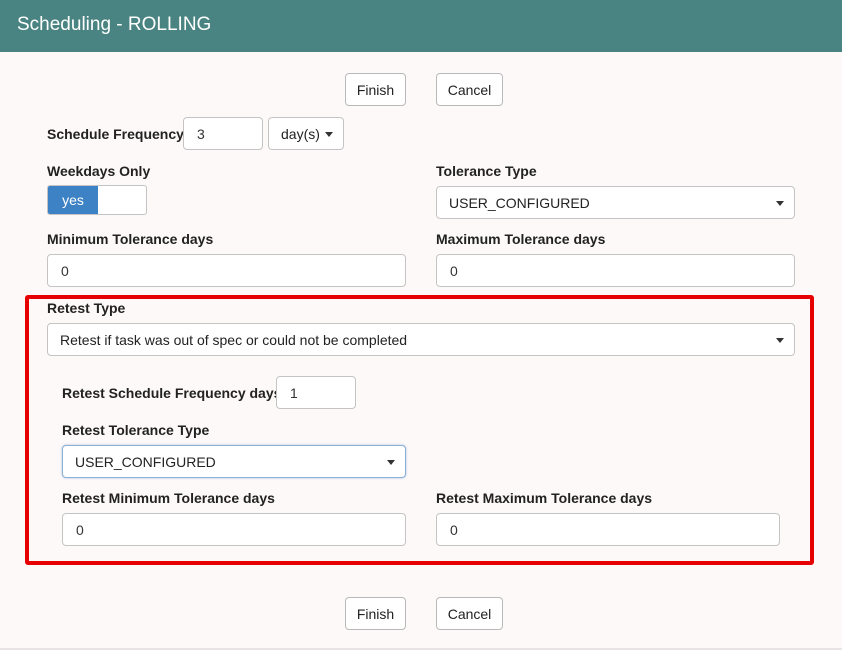  What do you see at coordinates (486, 171) in the screenshot?
I see `tolerance-type-label: Tolerance Type` at bounding box center [486, 171].